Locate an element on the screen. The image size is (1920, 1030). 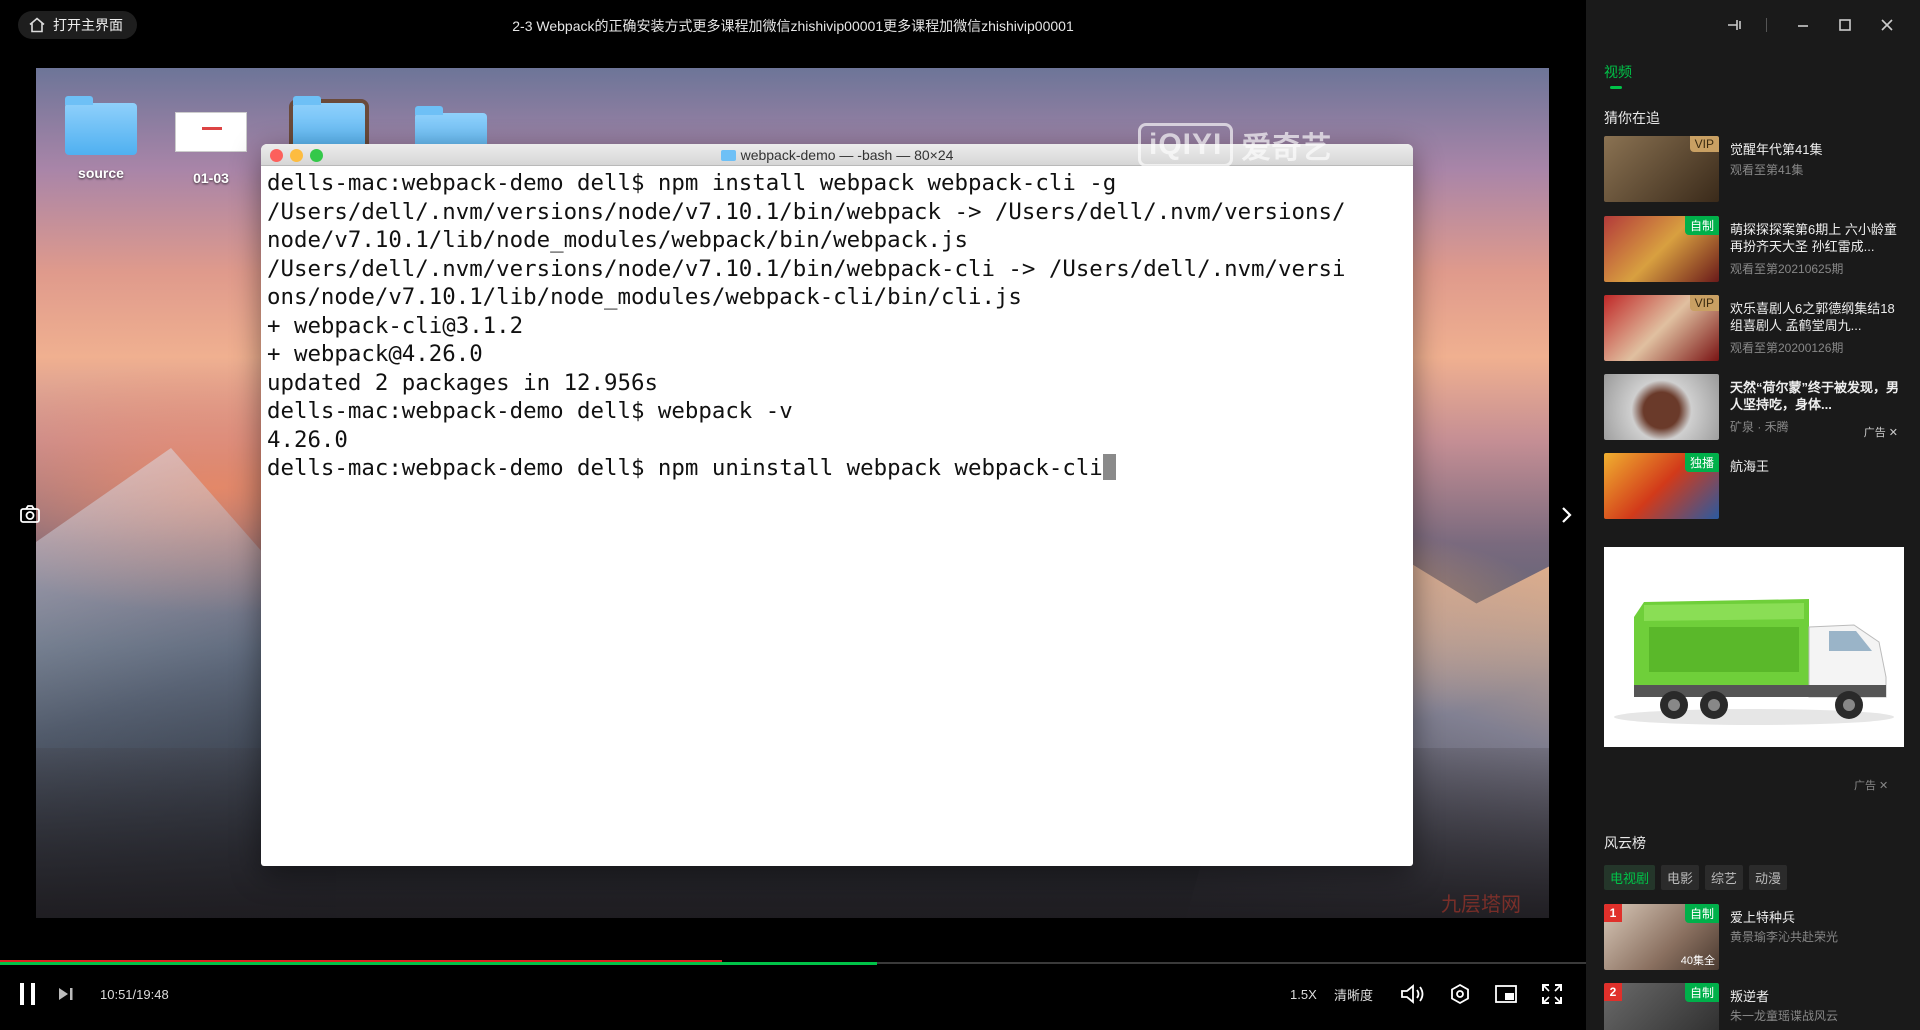
rank-item: 1 自制 40集全 爱上特种兵 黄景瑜李沁共赴荣光 is located at coordinates (1754, 937).